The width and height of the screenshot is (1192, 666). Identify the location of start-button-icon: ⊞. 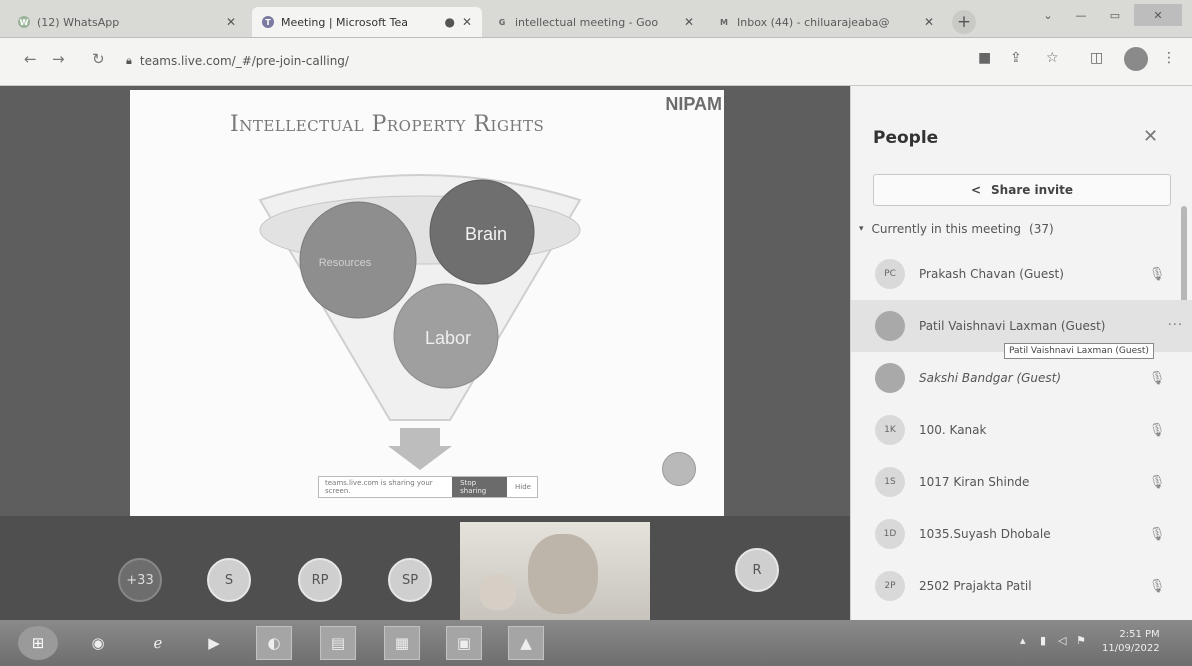
(38, 643).